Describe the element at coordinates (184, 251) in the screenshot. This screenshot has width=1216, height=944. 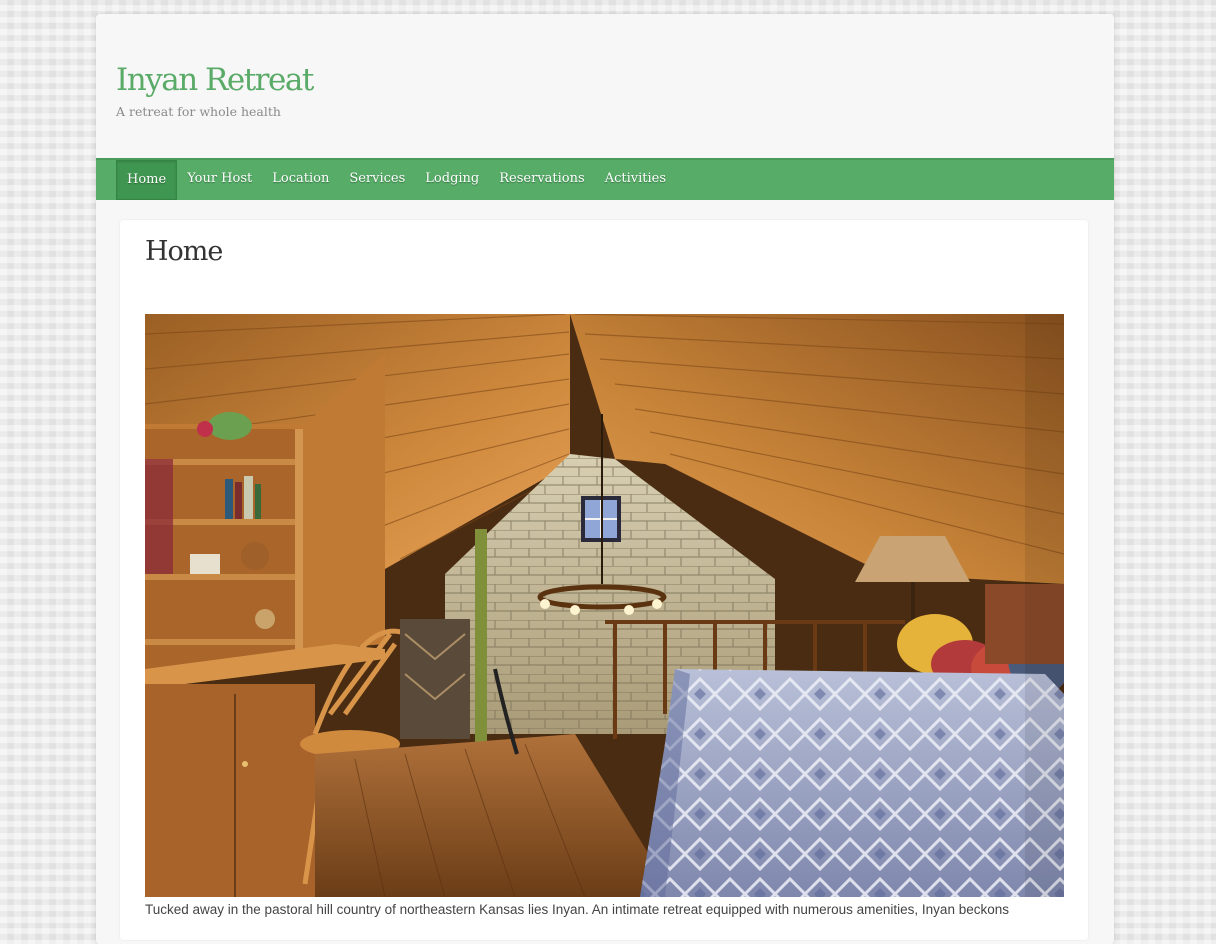
I see `page-title: Home` at that location.